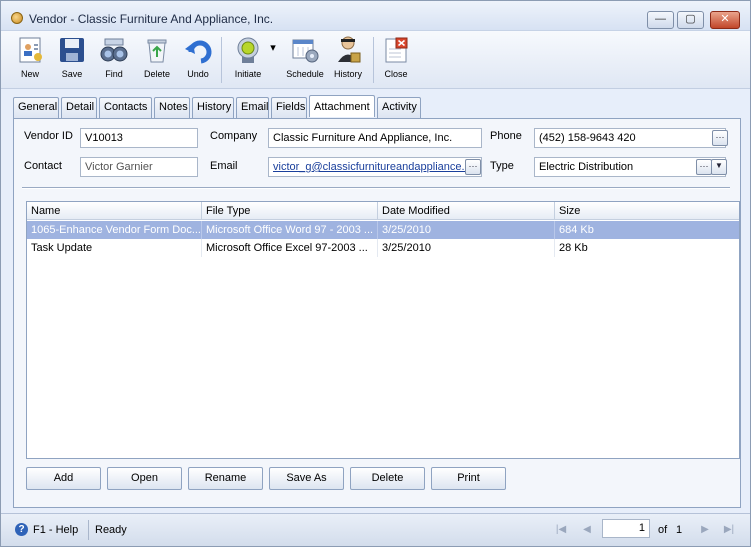  Describe the element at coordinates (561, 530) in the screenshot. I see `first-page-button: |◀` at that location.